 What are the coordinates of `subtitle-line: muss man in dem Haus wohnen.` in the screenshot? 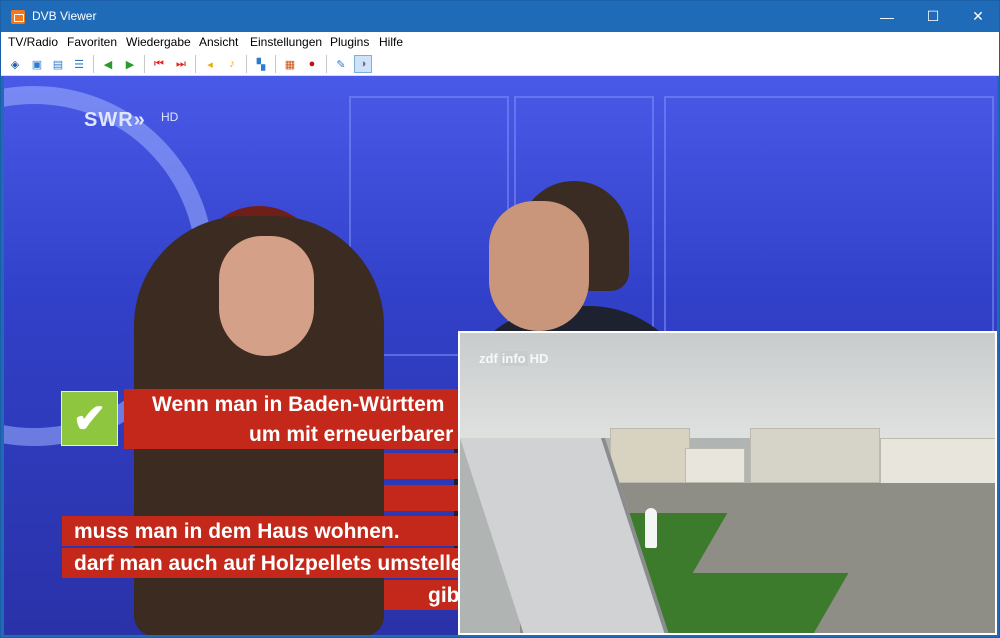 It's located at (263, 531).